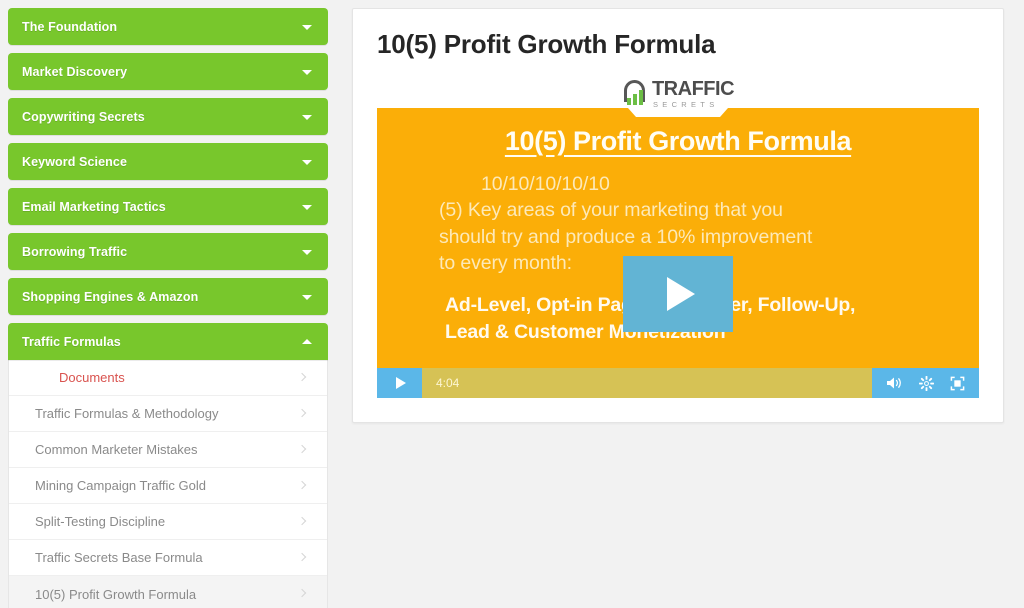 This screenshot has height=608, width=1024. Describe the element at coordinates (71, 341) in the screenshot. I see `sidebar-section-label: Traffic Formulas` at that location.